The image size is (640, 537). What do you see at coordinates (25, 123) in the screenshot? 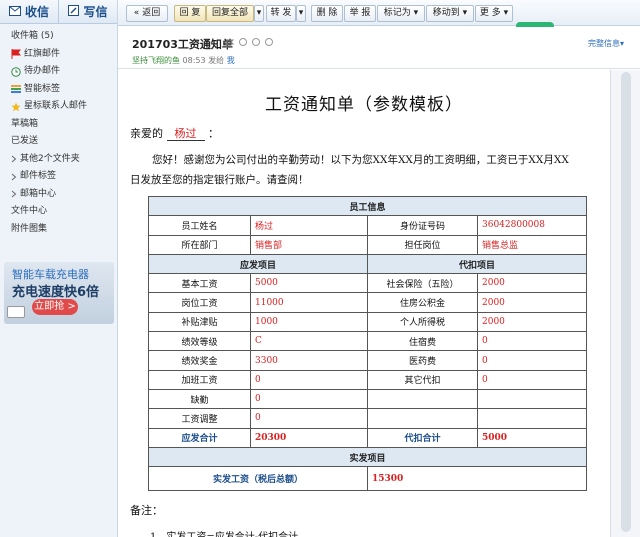
I see `sidebar-item-label: 草稿箱` at bounding box center [25, 123].